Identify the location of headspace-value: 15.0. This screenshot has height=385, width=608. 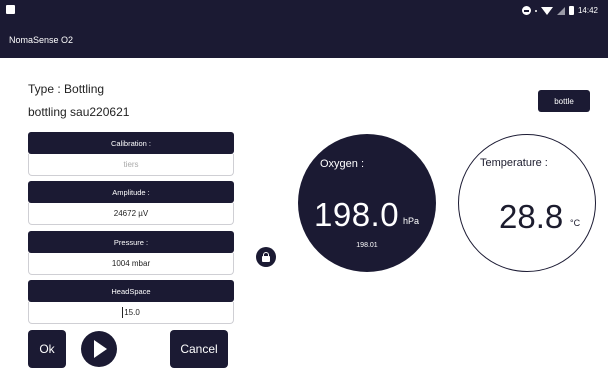
(132, 312).